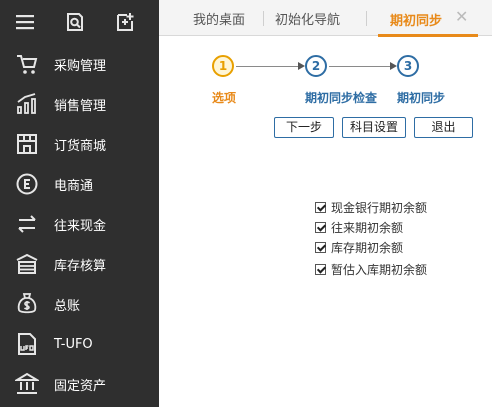  What do you see at coordinates (374, 127) in the screenshot?
I see `subject-settings-button: 科目设置` at bounding box center [374, 127].